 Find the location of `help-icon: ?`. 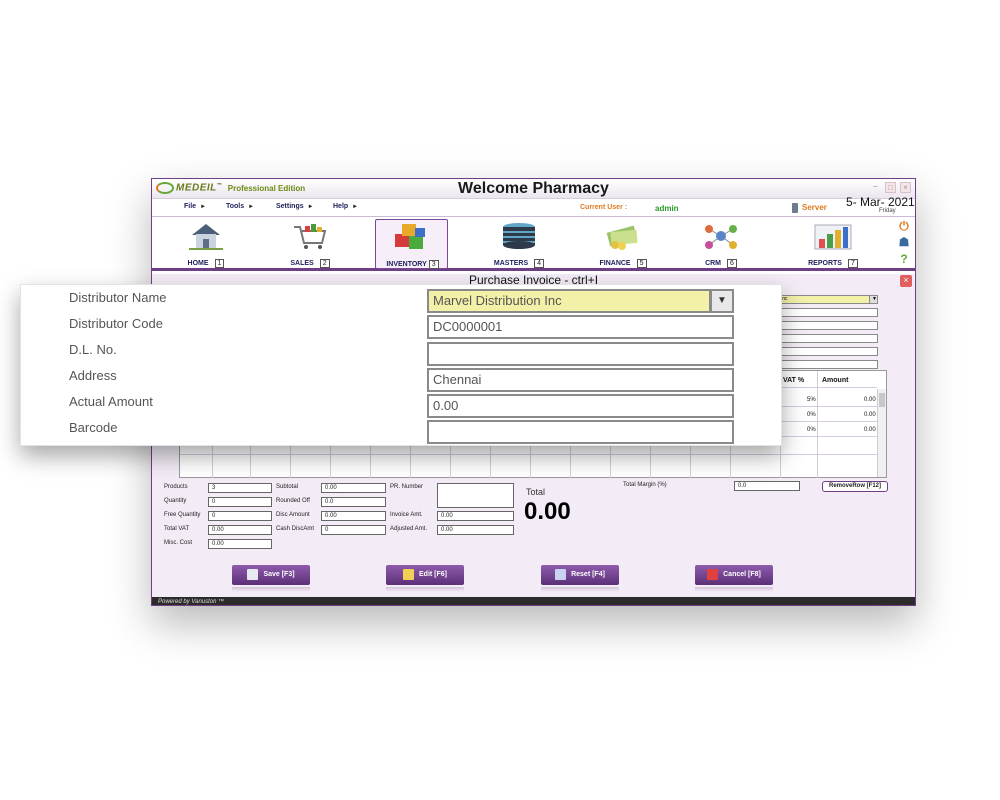

help-icon: ? is located at coordinates (904, 259).